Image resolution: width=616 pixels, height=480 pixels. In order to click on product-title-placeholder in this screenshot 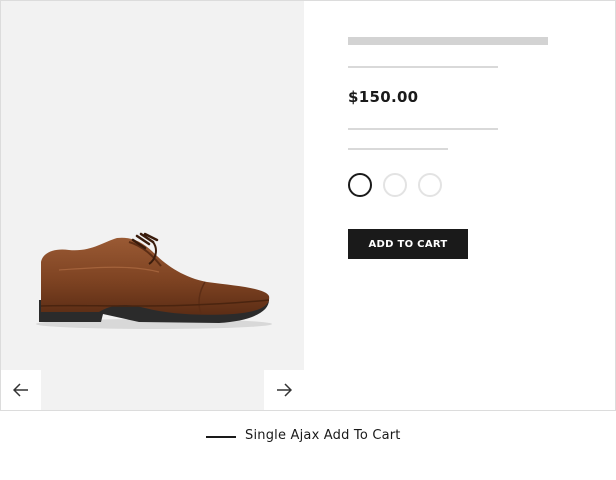, I will do `click(448, 41)`.